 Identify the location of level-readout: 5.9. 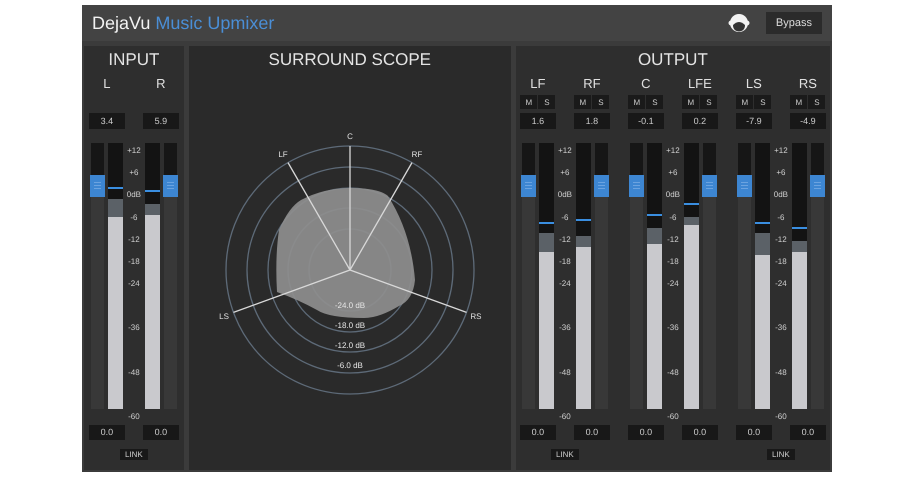
(160, 121).